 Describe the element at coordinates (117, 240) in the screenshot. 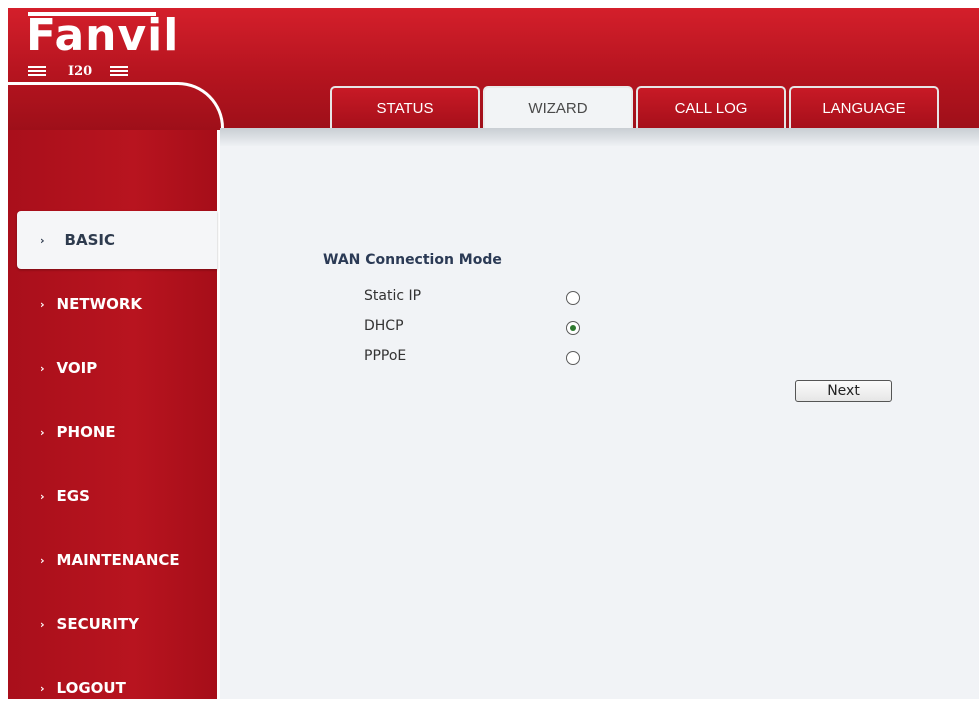

I see `sidebar-item-basic: › BASIC` at that location.